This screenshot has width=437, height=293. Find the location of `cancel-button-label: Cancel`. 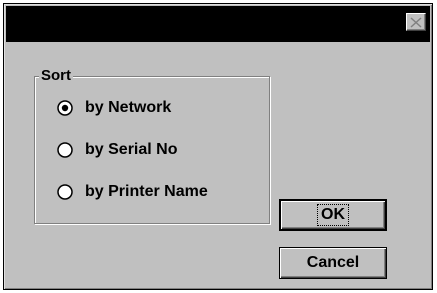

cancel-button-label: Cancel is located at coordinates (333, 262).